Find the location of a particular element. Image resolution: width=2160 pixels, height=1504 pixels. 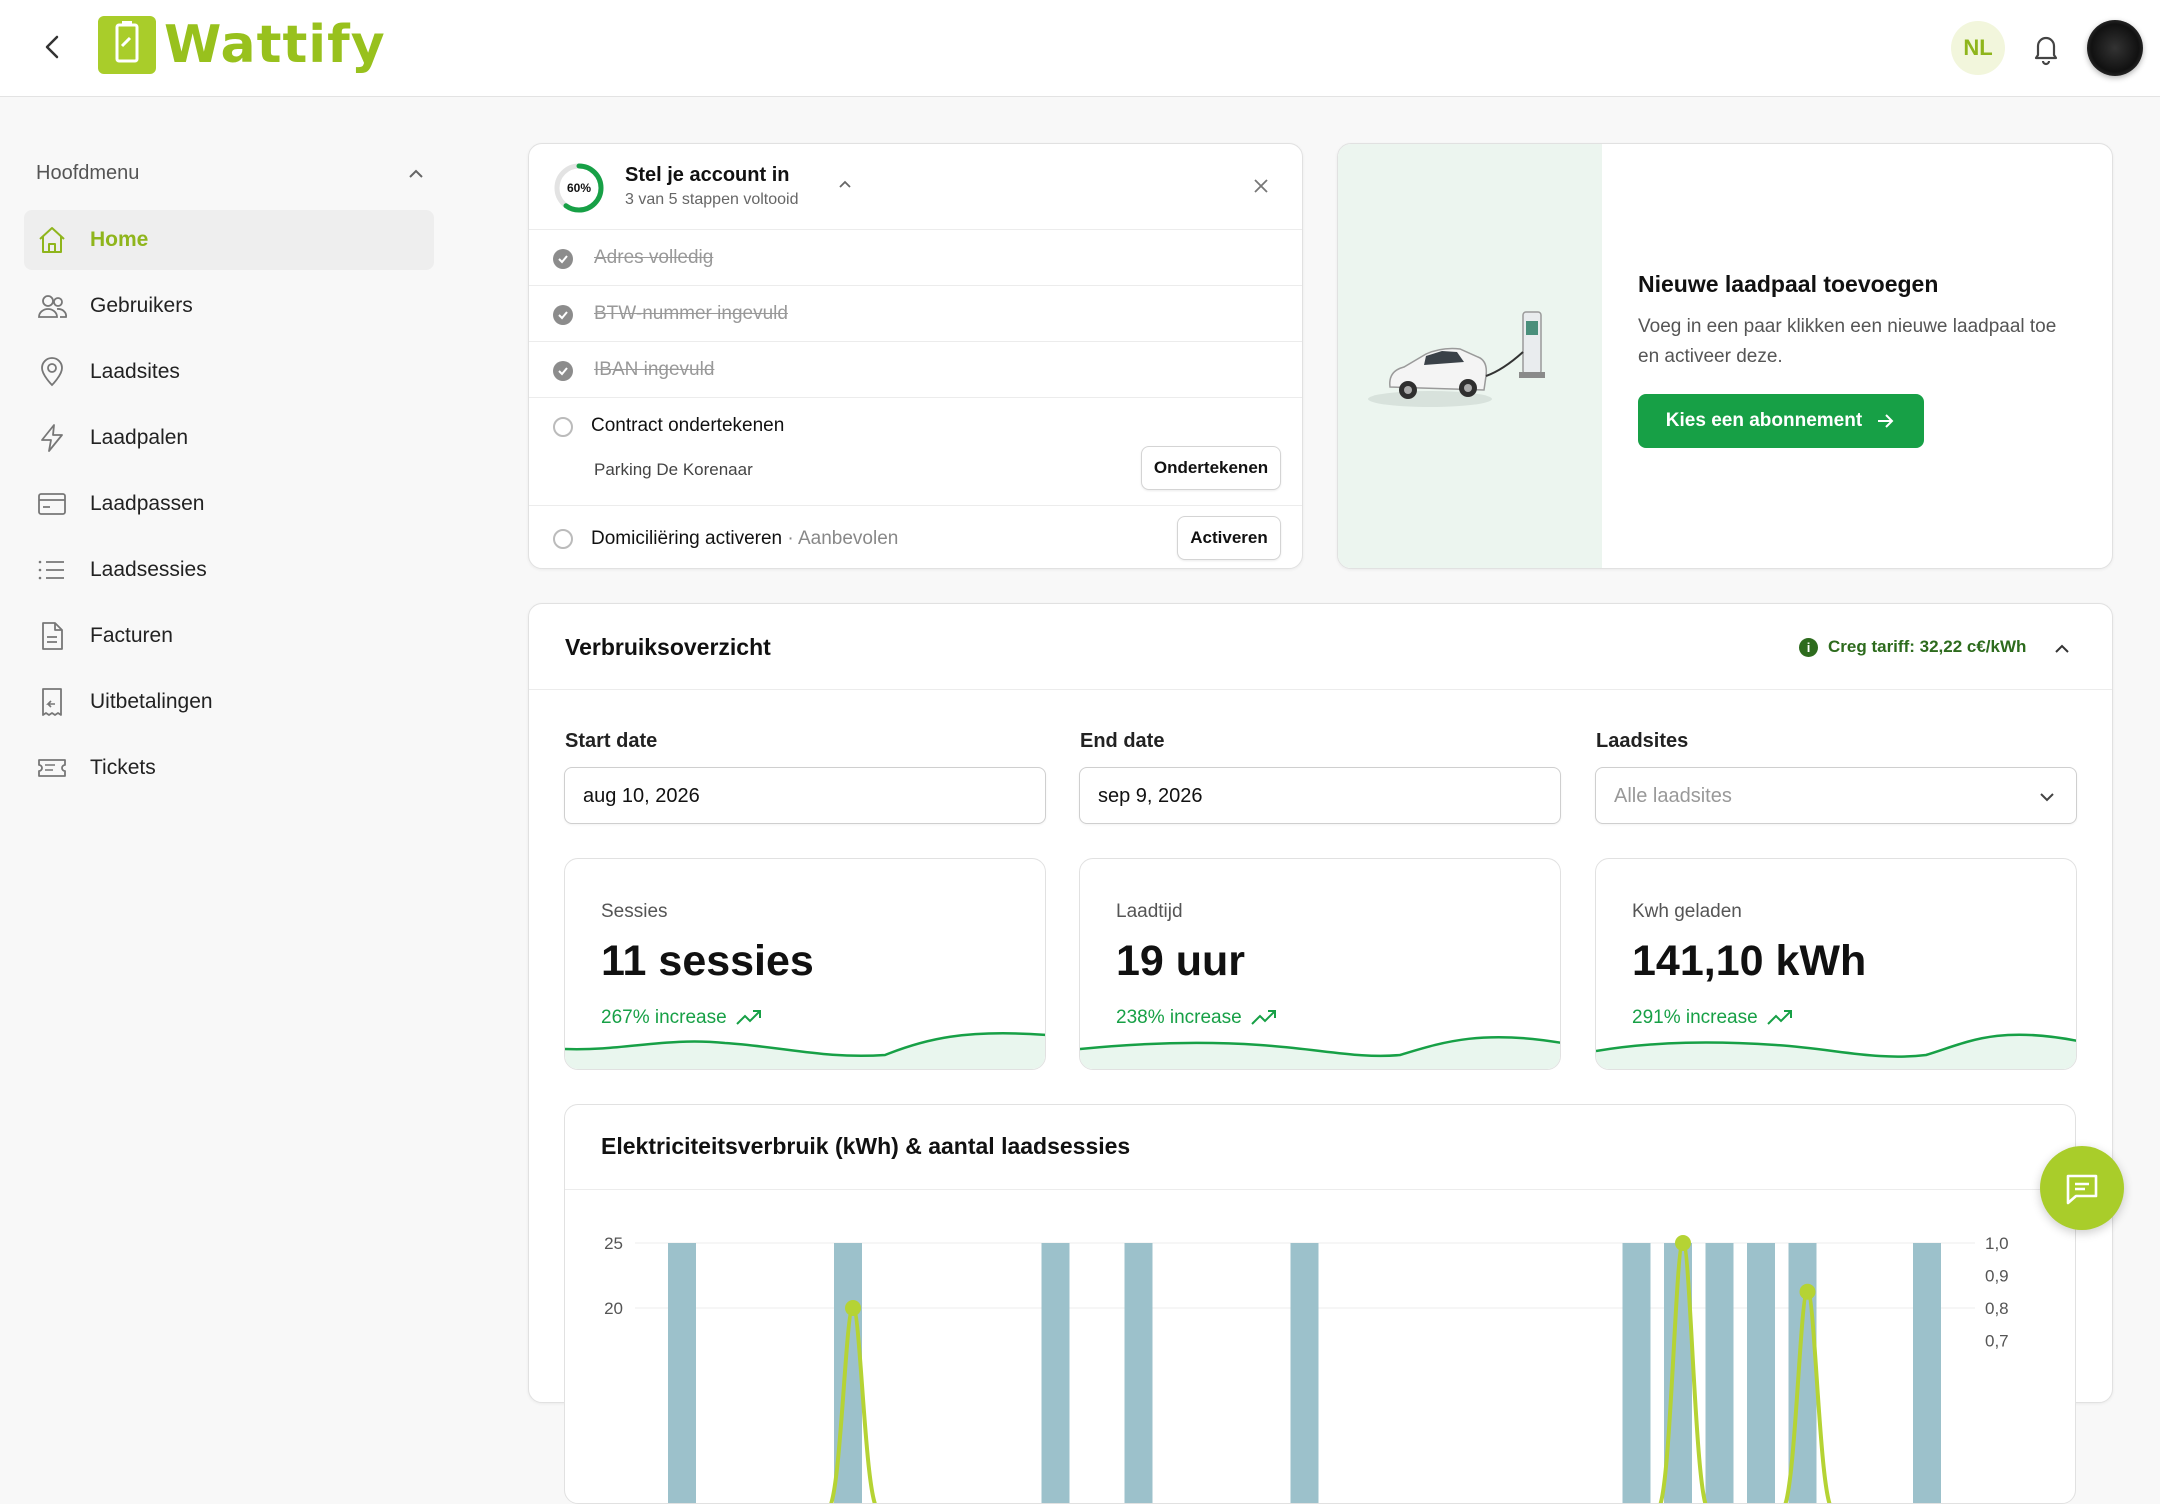

promo-illustration-panel is located at coordinates (1470, 356).